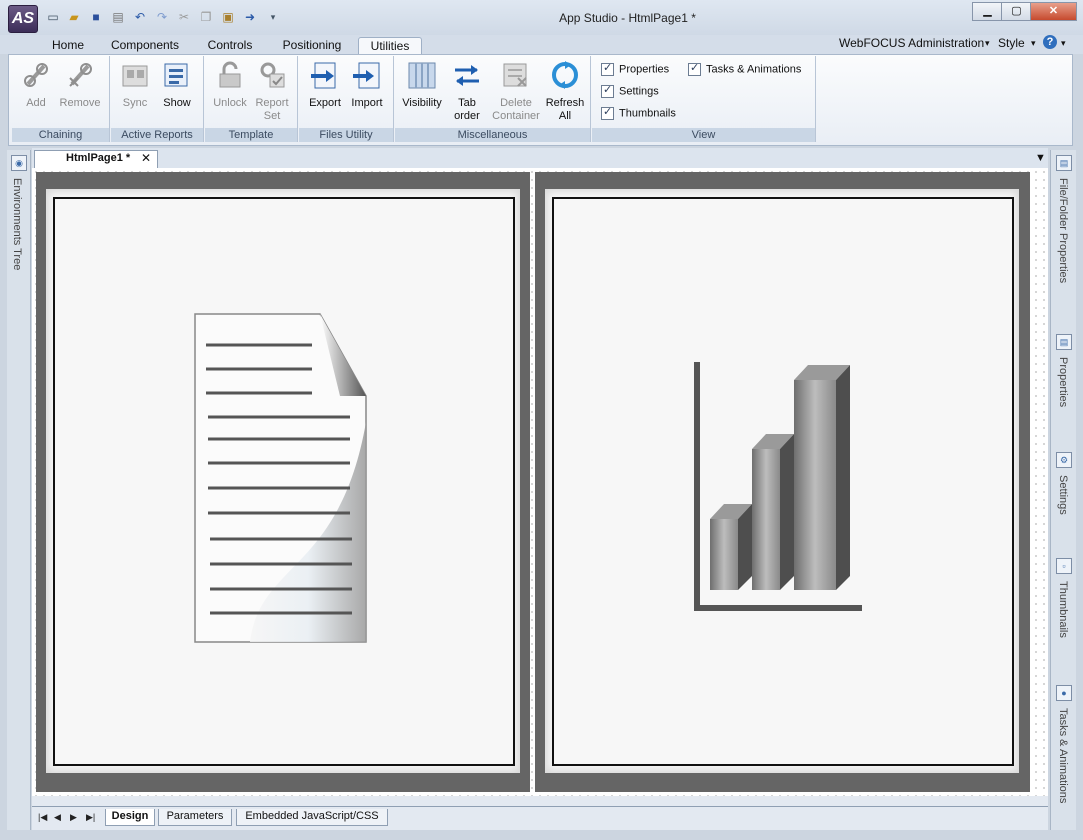 This screenshot has width=1083, height=840. What do you see at coordinates (280, 478) in the screenshot?
I see `document-icon` at bounding box center [280, 478].